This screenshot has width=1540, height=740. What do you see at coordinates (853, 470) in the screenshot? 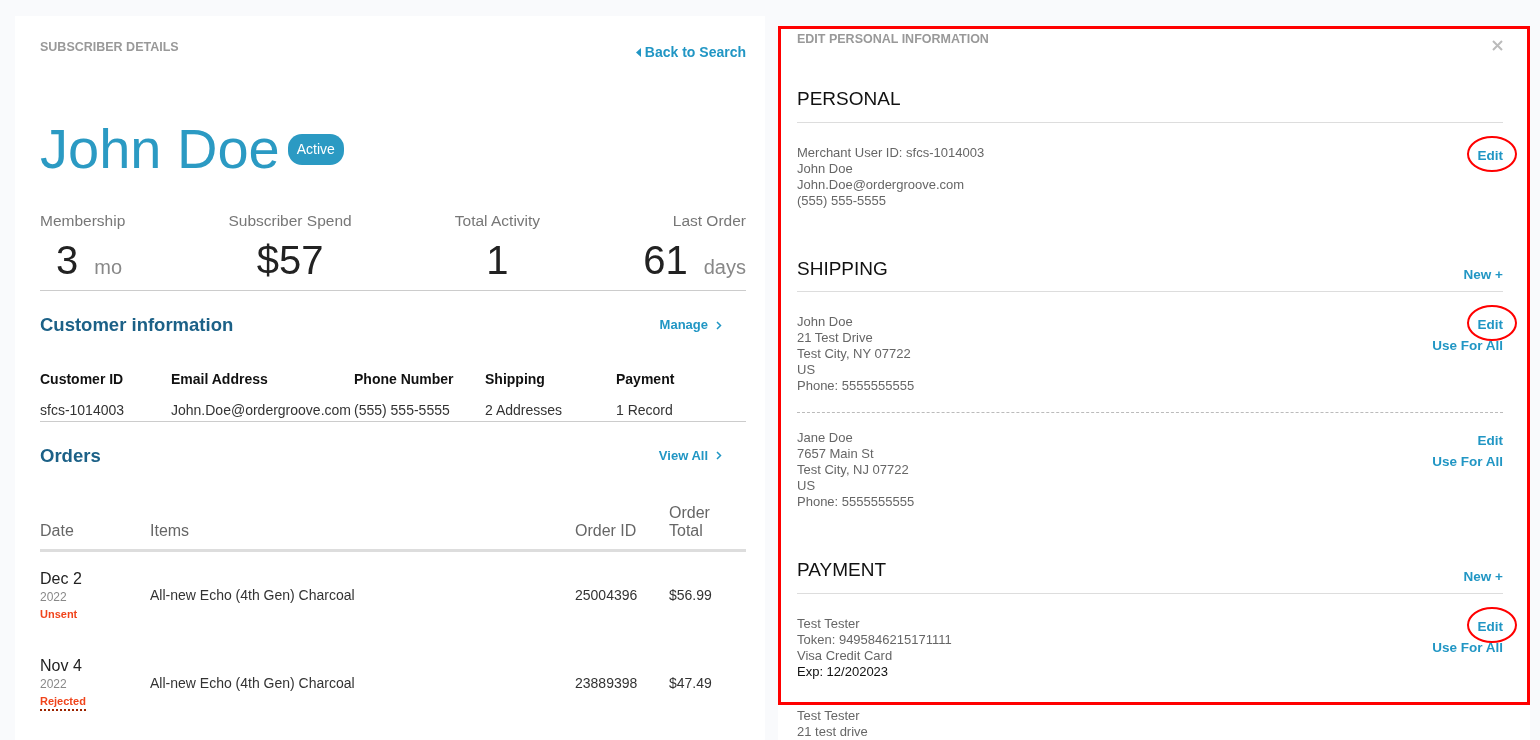
I see `entry-line: Test City, NJ 07722` at bounding box center [853, 470].